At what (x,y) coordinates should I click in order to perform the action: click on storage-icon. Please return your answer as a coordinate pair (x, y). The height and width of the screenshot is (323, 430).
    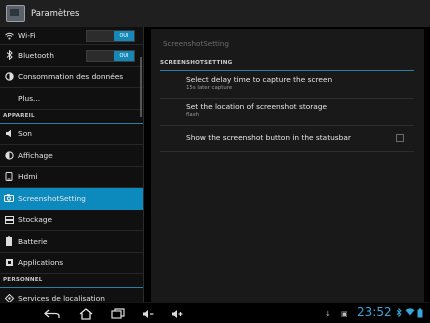
    Looking at the image, I should click on (9, 220).